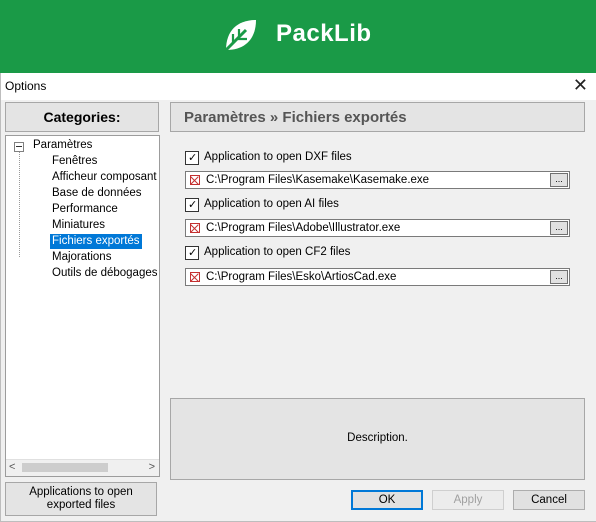  What do you see at coordinates (298, 86) in the screenshot?
I see `title-bar: Options ✕` at bounding box center [298, 86].